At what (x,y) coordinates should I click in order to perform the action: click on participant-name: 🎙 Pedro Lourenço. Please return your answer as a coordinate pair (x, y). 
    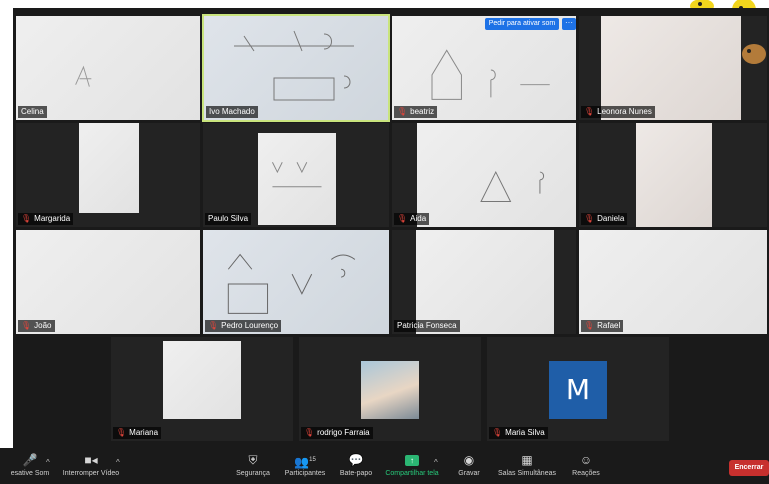
    Looking at the image, I should click on (243, 326).